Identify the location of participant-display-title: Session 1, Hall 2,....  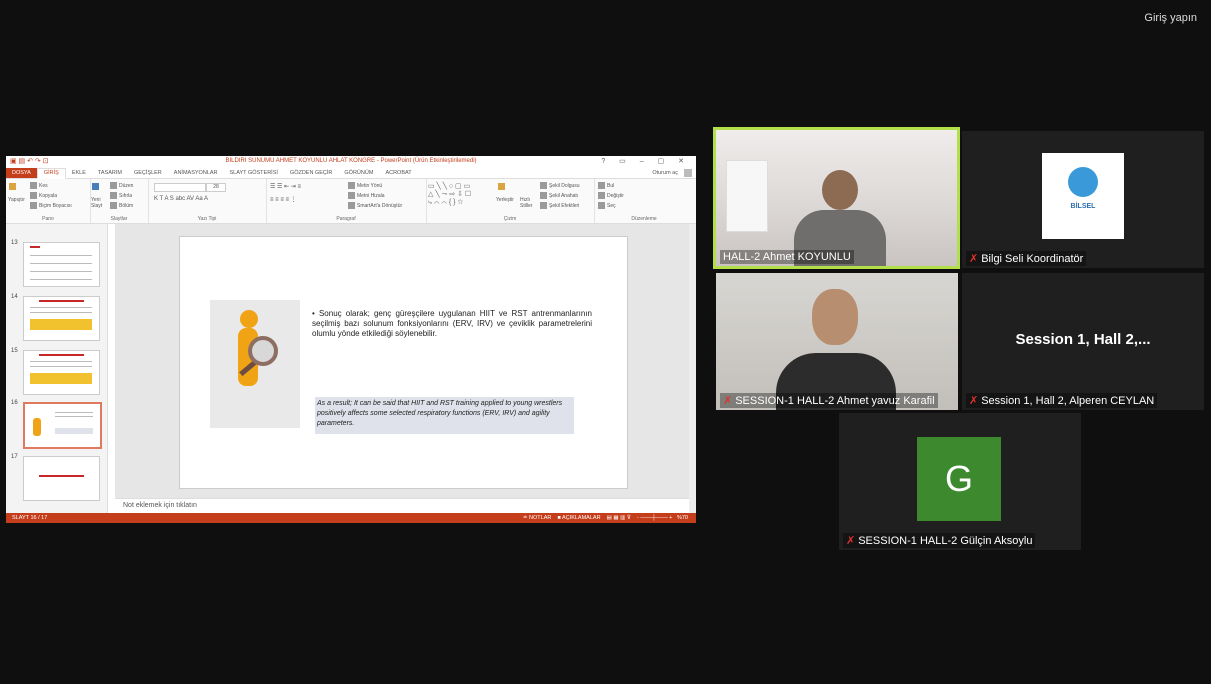
(1083, 339).